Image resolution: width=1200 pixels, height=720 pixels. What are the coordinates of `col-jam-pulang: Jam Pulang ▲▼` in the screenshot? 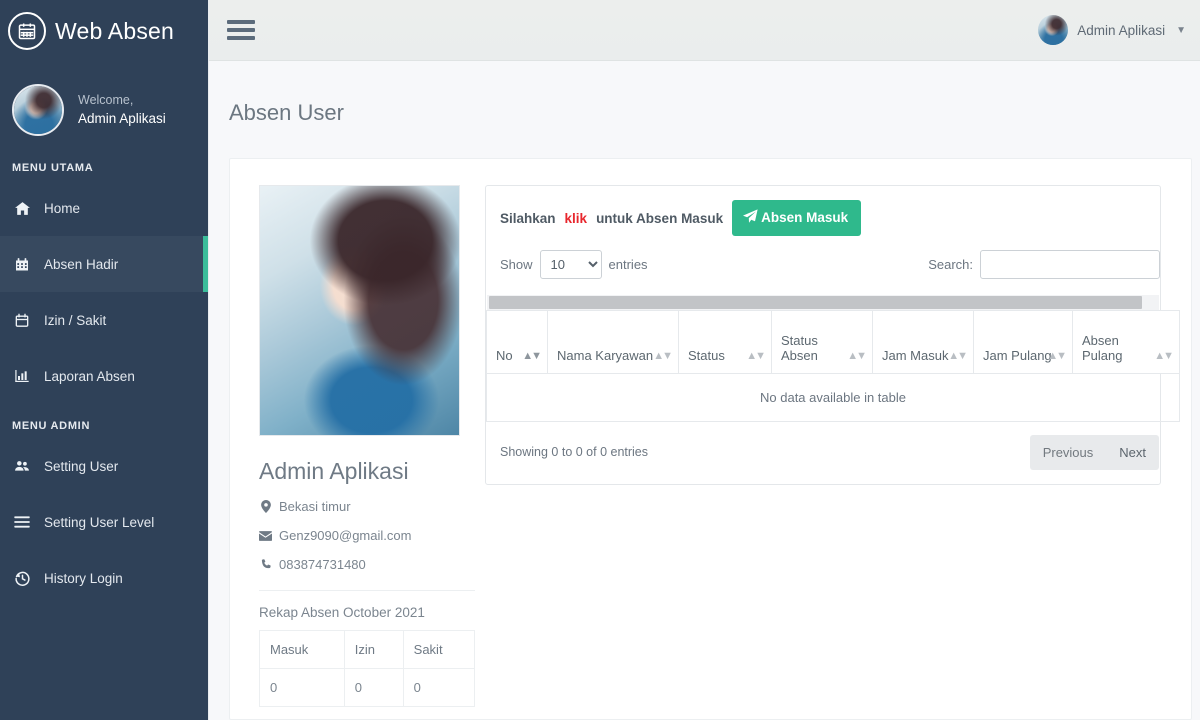 It's located at (1023, 341).